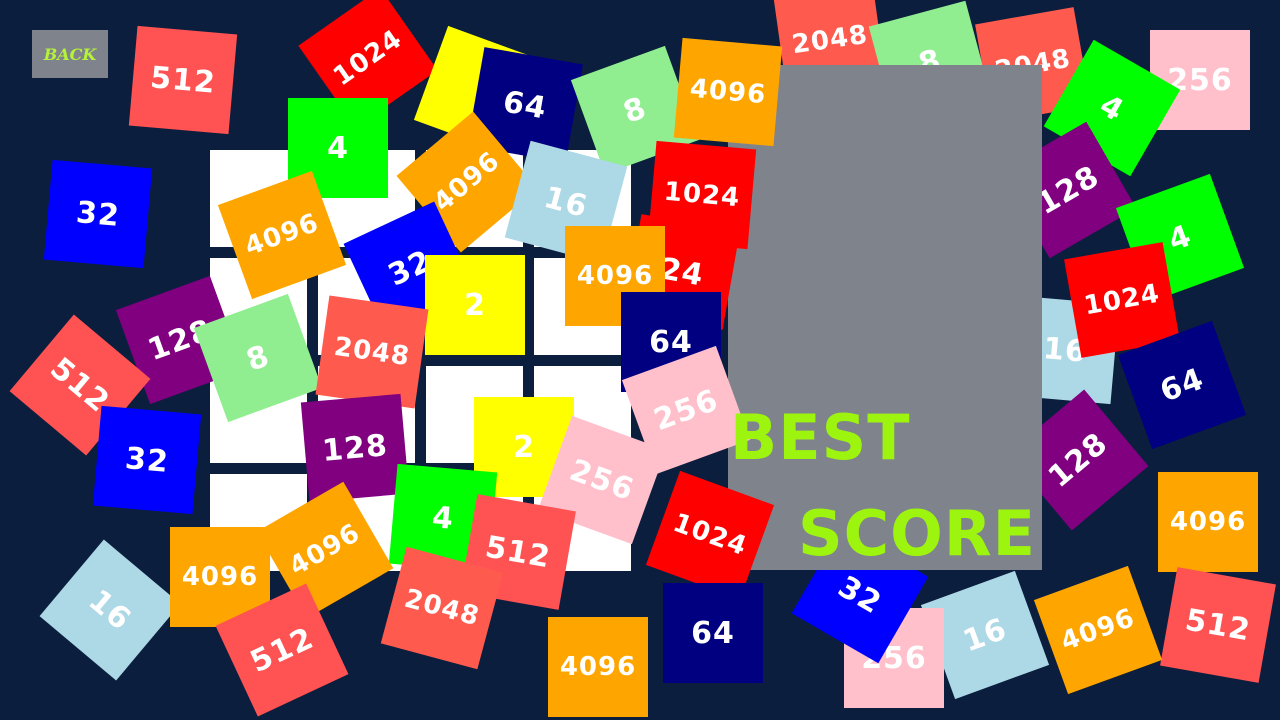 This screenshot has height=720, width=1280. What do you see at coordinates (475, 305) in the screenshot?
I see `tile: 2` at bounding box center [475, 305].